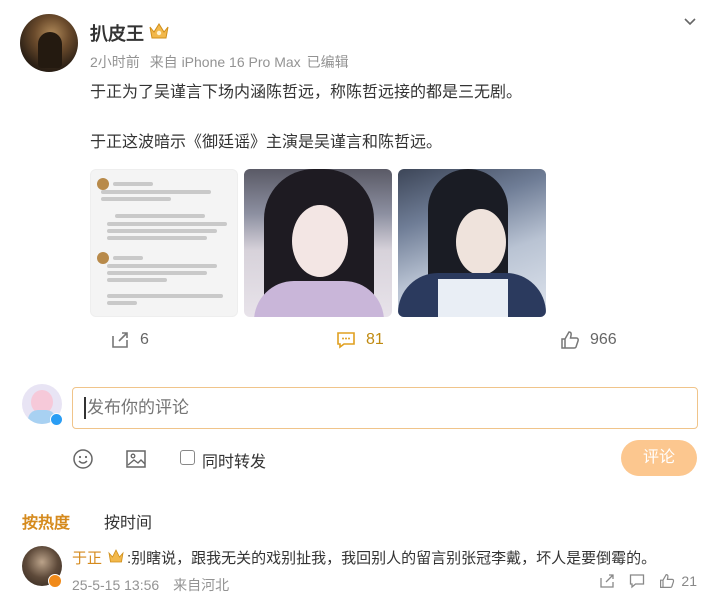 This screenshot has height=606, width=703. I want to click on comment-meta: 25-5-15 13:56 来自河北, so click(155, 585).